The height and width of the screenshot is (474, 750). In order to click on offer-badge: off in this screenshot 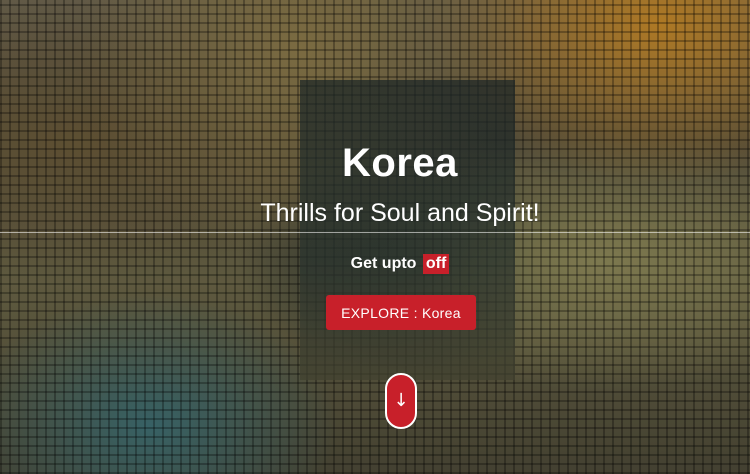, I will do `click(436, 264)`.